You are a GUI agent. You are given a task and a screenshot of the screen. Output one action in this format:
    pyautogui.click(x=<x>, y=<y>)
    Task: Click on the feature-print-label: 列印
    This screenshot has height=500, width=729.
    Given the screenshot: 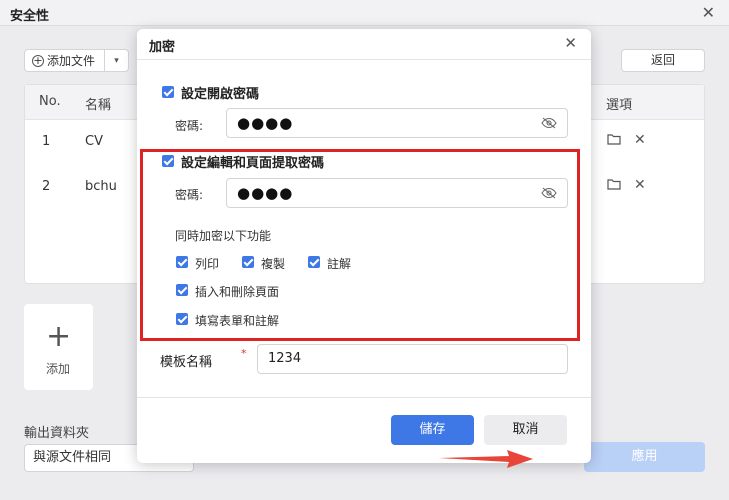 What is the action you would take?
    pyautogui.click(x=207, y=264)
    